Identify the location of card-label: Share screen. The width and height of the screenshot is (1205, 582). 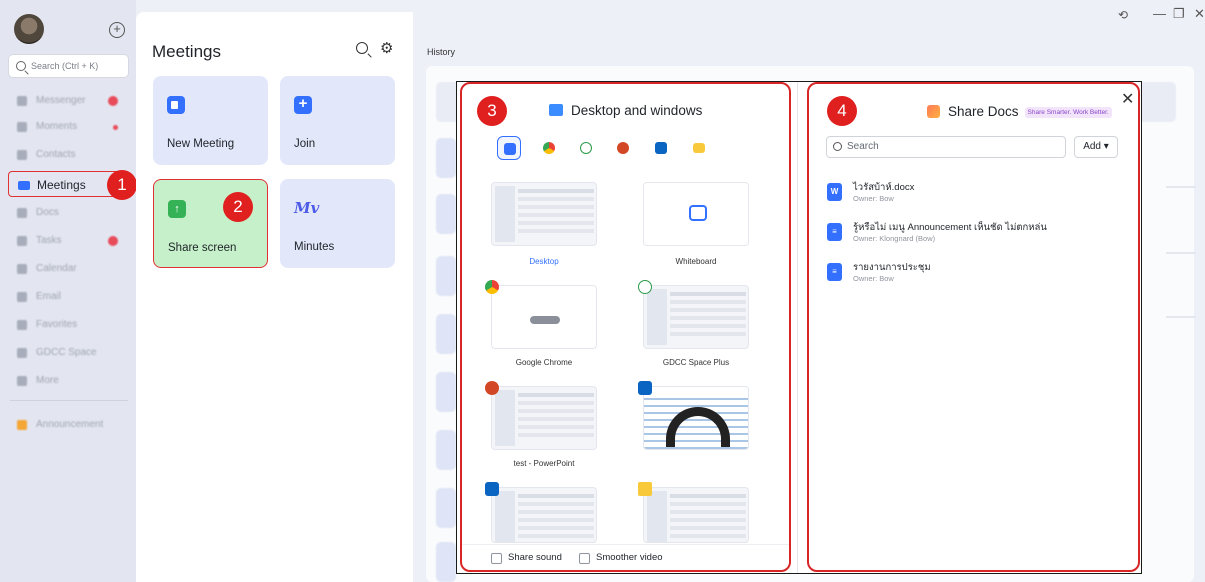
(202, 248).